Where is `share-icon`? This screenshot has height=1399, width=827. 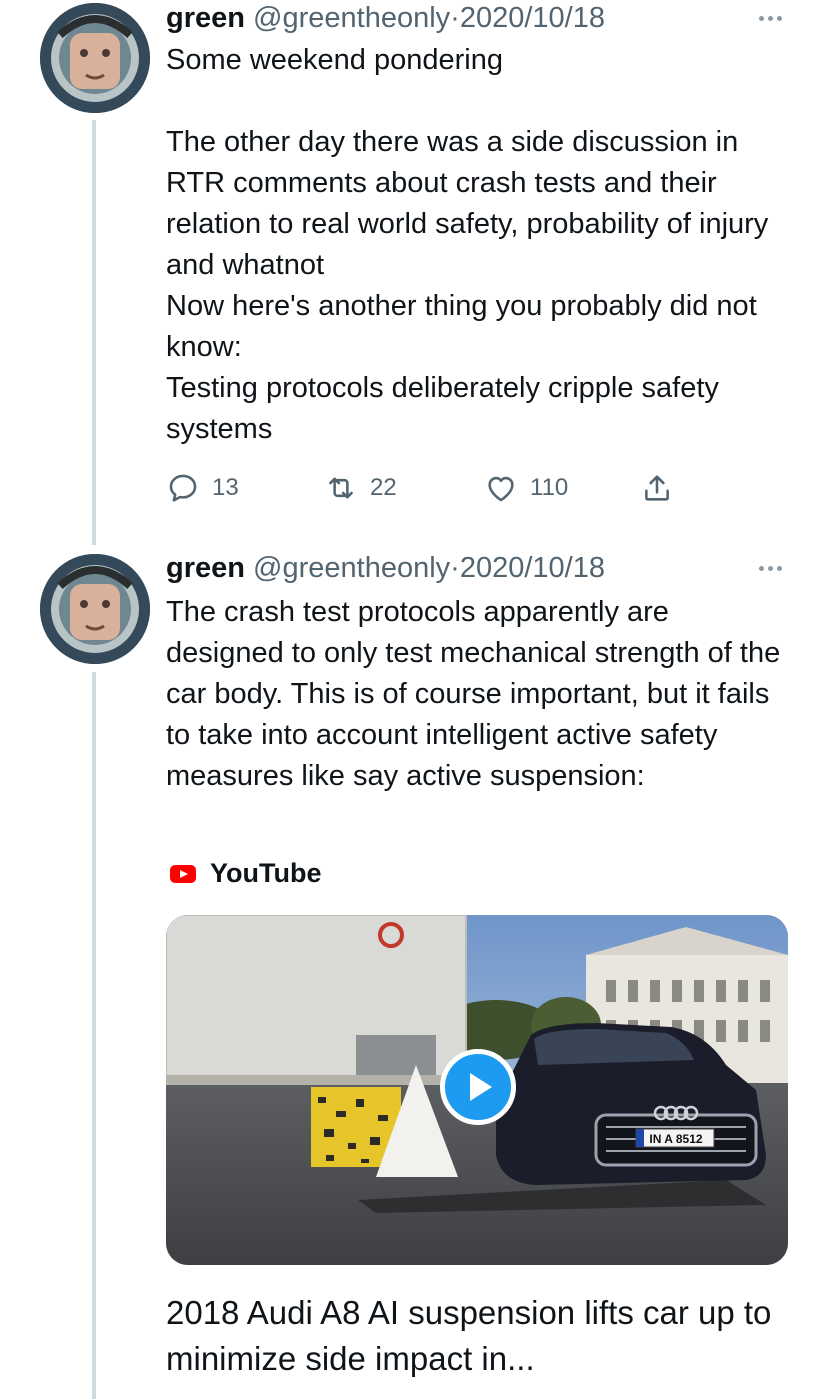
share-icon is located at coordinates (657, 488).